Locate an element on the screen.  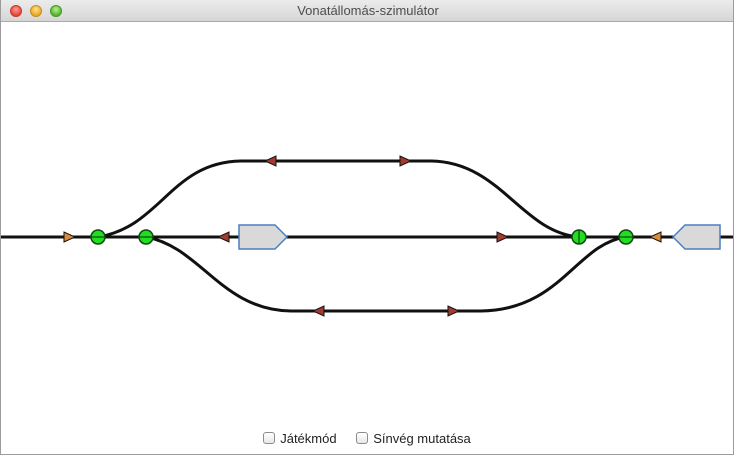
signal-main-left-entry is located at coordinates (70, 237).